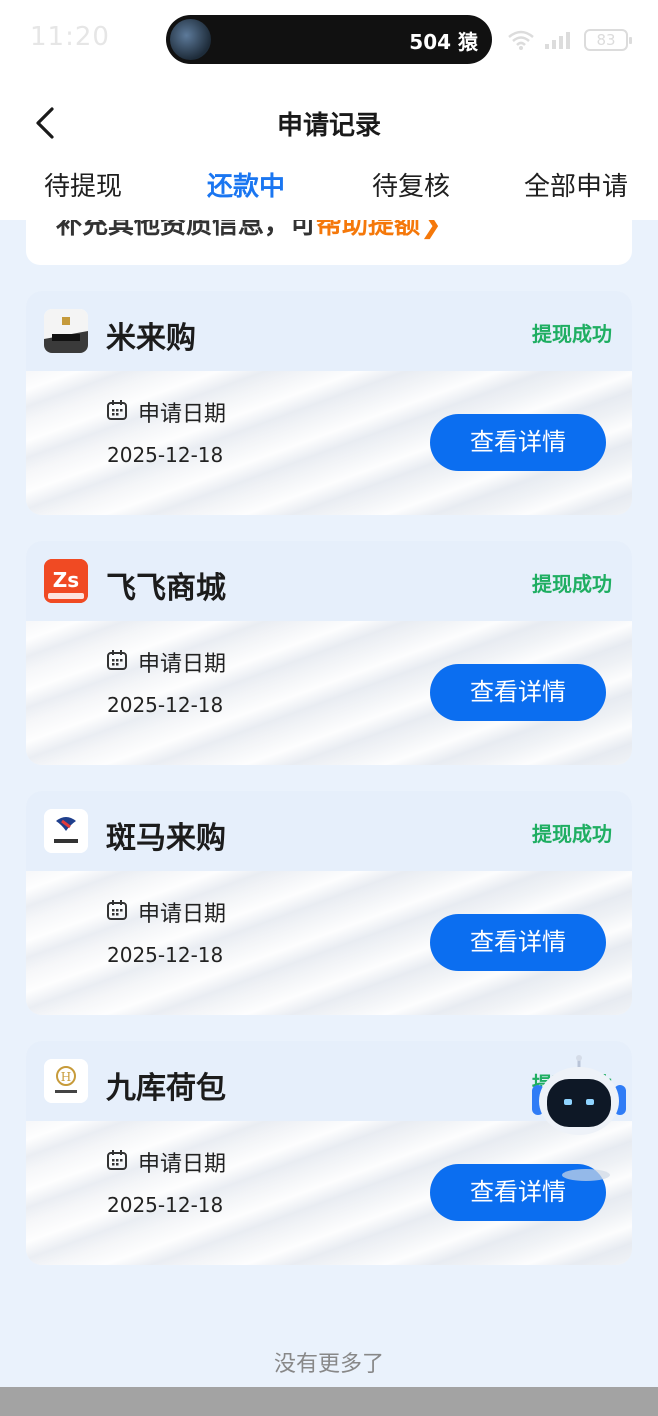  Describe the element at coordinates (66, 831) in the screenshot. I see `banma-logo-icon` at that location.